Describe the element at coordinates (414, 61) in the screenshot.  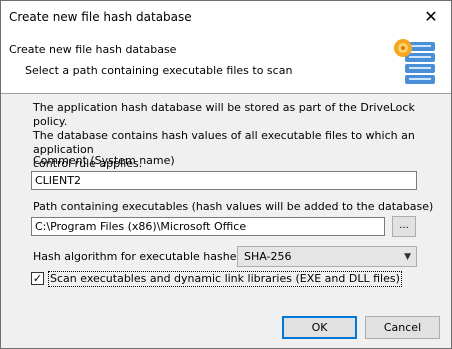
I see `database-gear-icon` at that location.